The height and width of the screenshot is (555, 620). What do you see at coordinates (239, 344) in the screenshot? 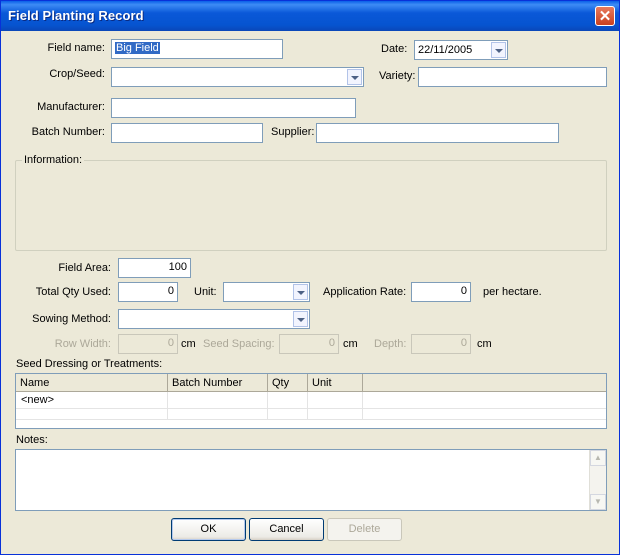
I see `seed-spacing-label: Seed Spacing:` at bounding box center [239, 344].